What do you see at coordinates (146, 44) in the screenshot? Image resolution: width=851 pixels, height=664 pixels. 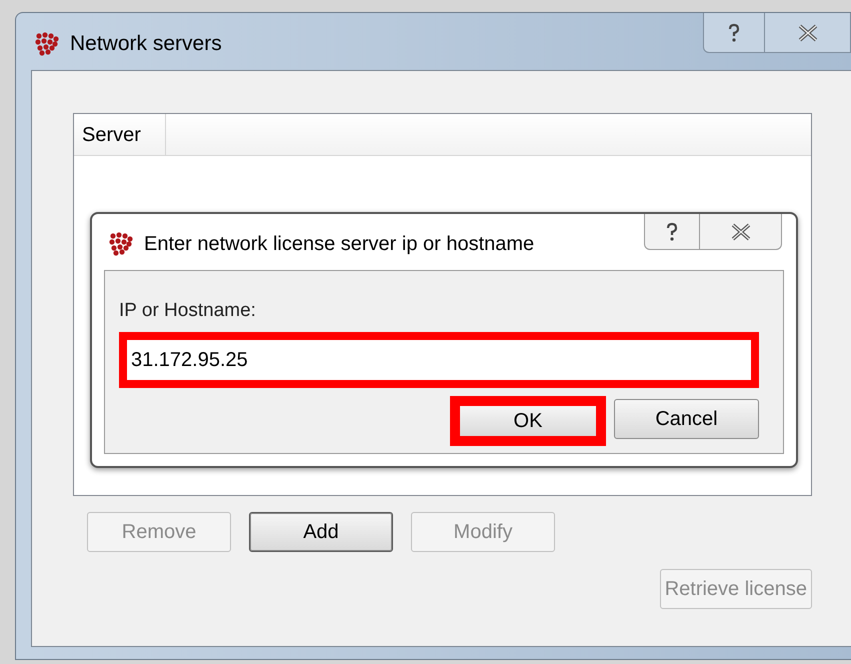 I see `window-title: Network servers` at bounding box center [146, 44].